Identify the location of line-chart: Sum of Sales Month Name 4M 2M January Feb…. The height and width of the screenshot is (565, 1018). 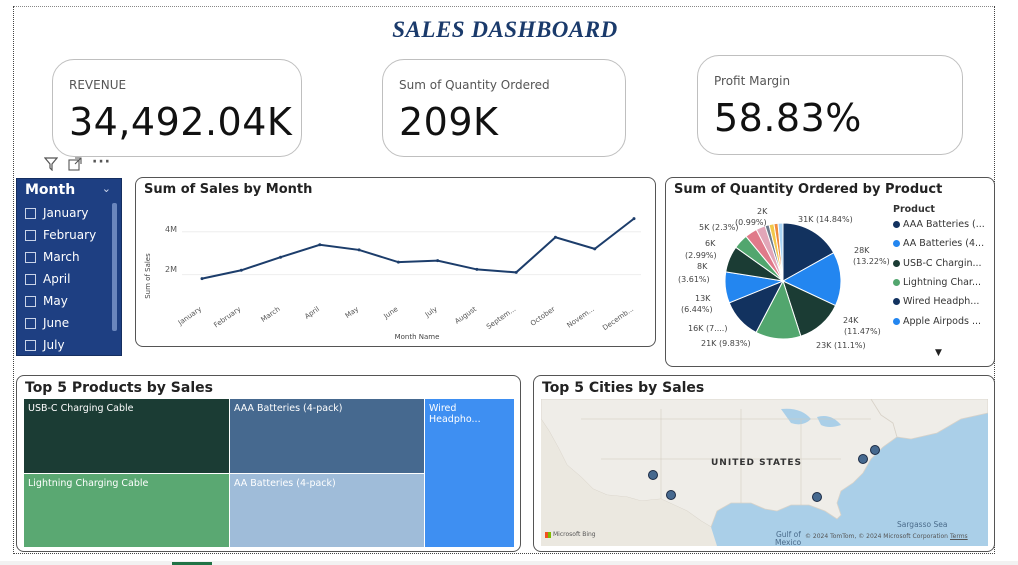
(392, 279).